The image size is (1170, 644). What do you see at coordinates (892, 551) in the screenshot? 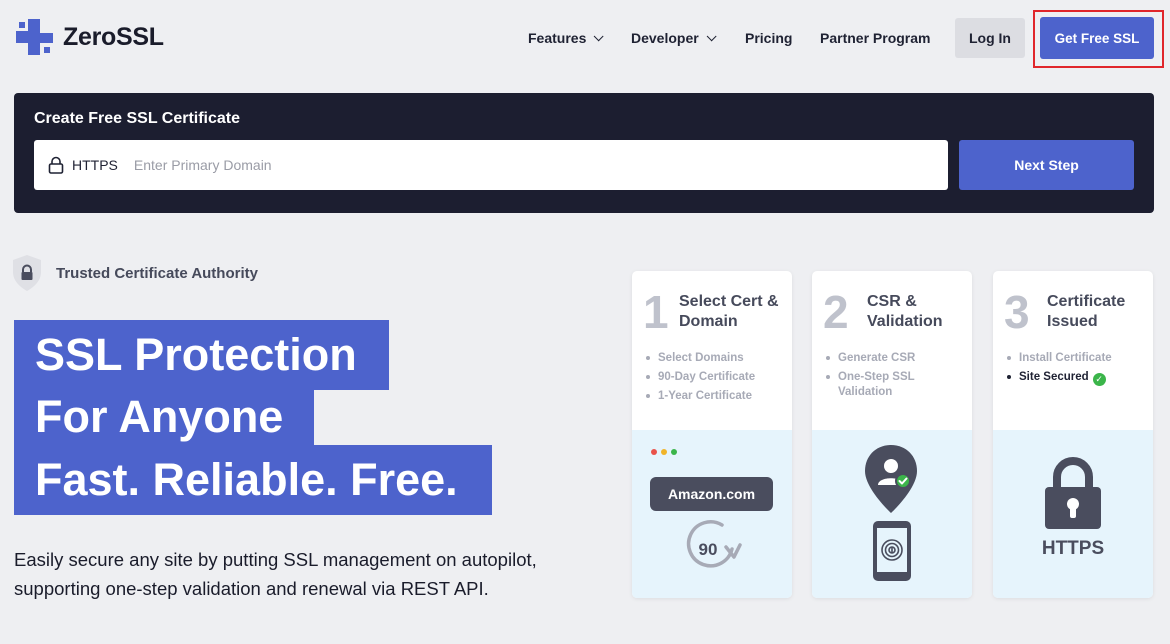
I see `phone-fingerprint-icon` at bounding box center [892, 551].